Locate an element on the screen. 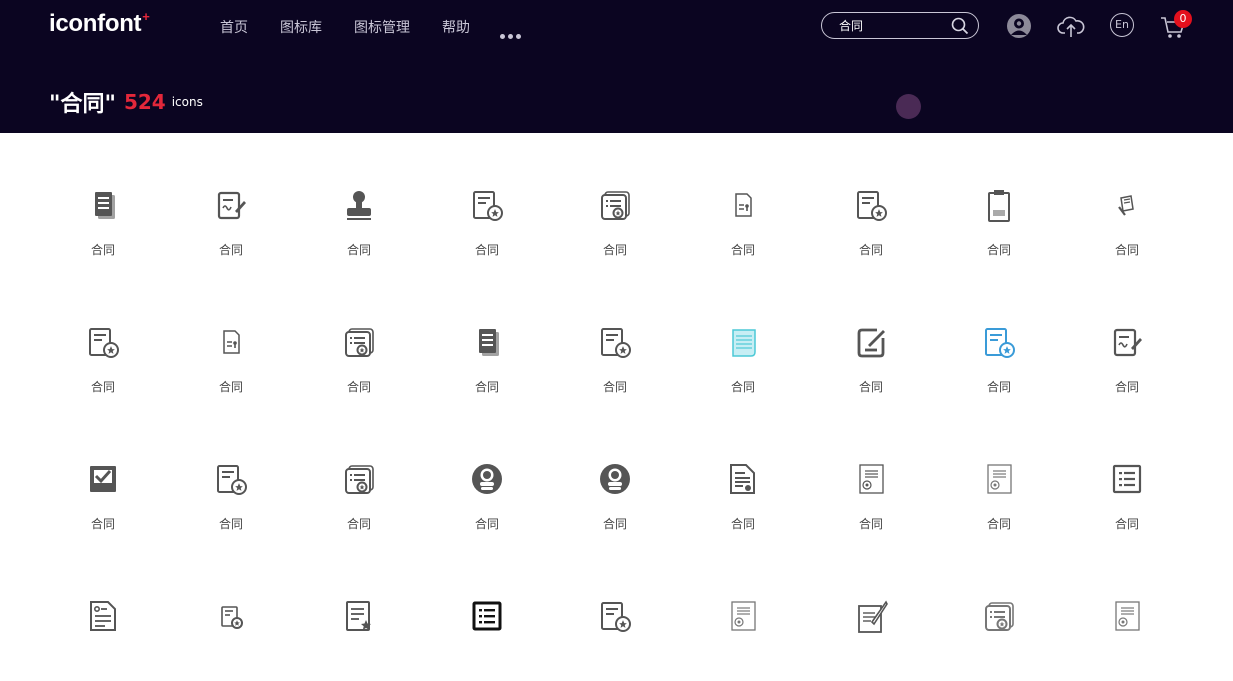  search-box is located at coordinates (900, 25).